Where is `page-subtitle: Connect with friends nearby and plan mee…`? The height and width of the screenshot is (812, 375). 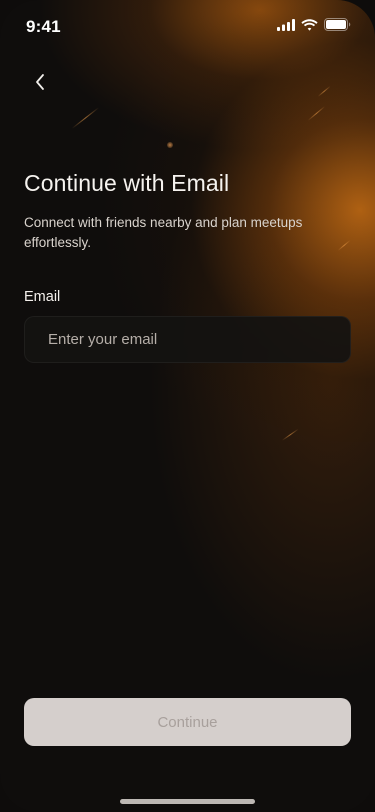 page-subtitle: Connect with friends nearby and plan mee… is located at coordinates (163, 232).